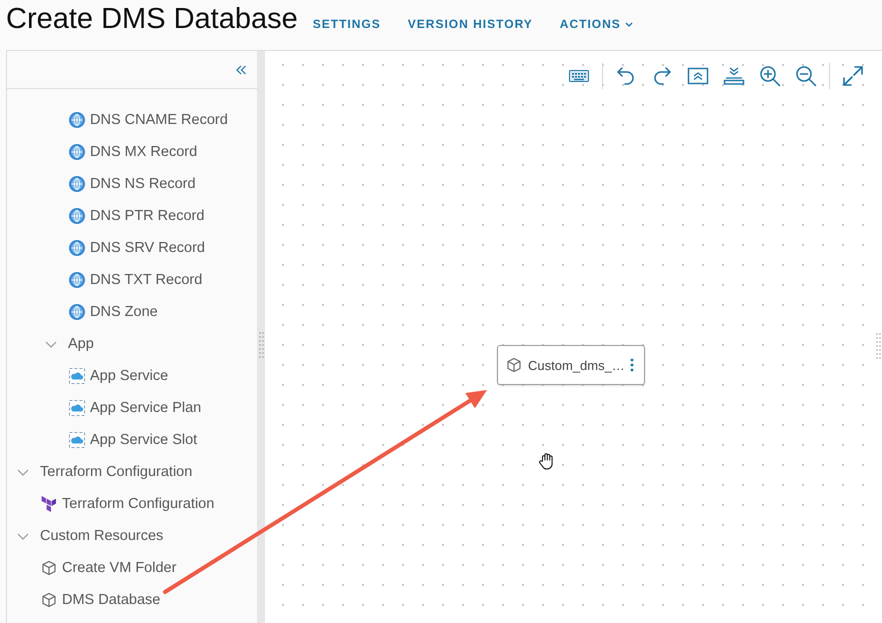 Image resolution: width=882 pixels, height=623 pixels. I want to click on blocks-logo-icon, so click(49, 504).